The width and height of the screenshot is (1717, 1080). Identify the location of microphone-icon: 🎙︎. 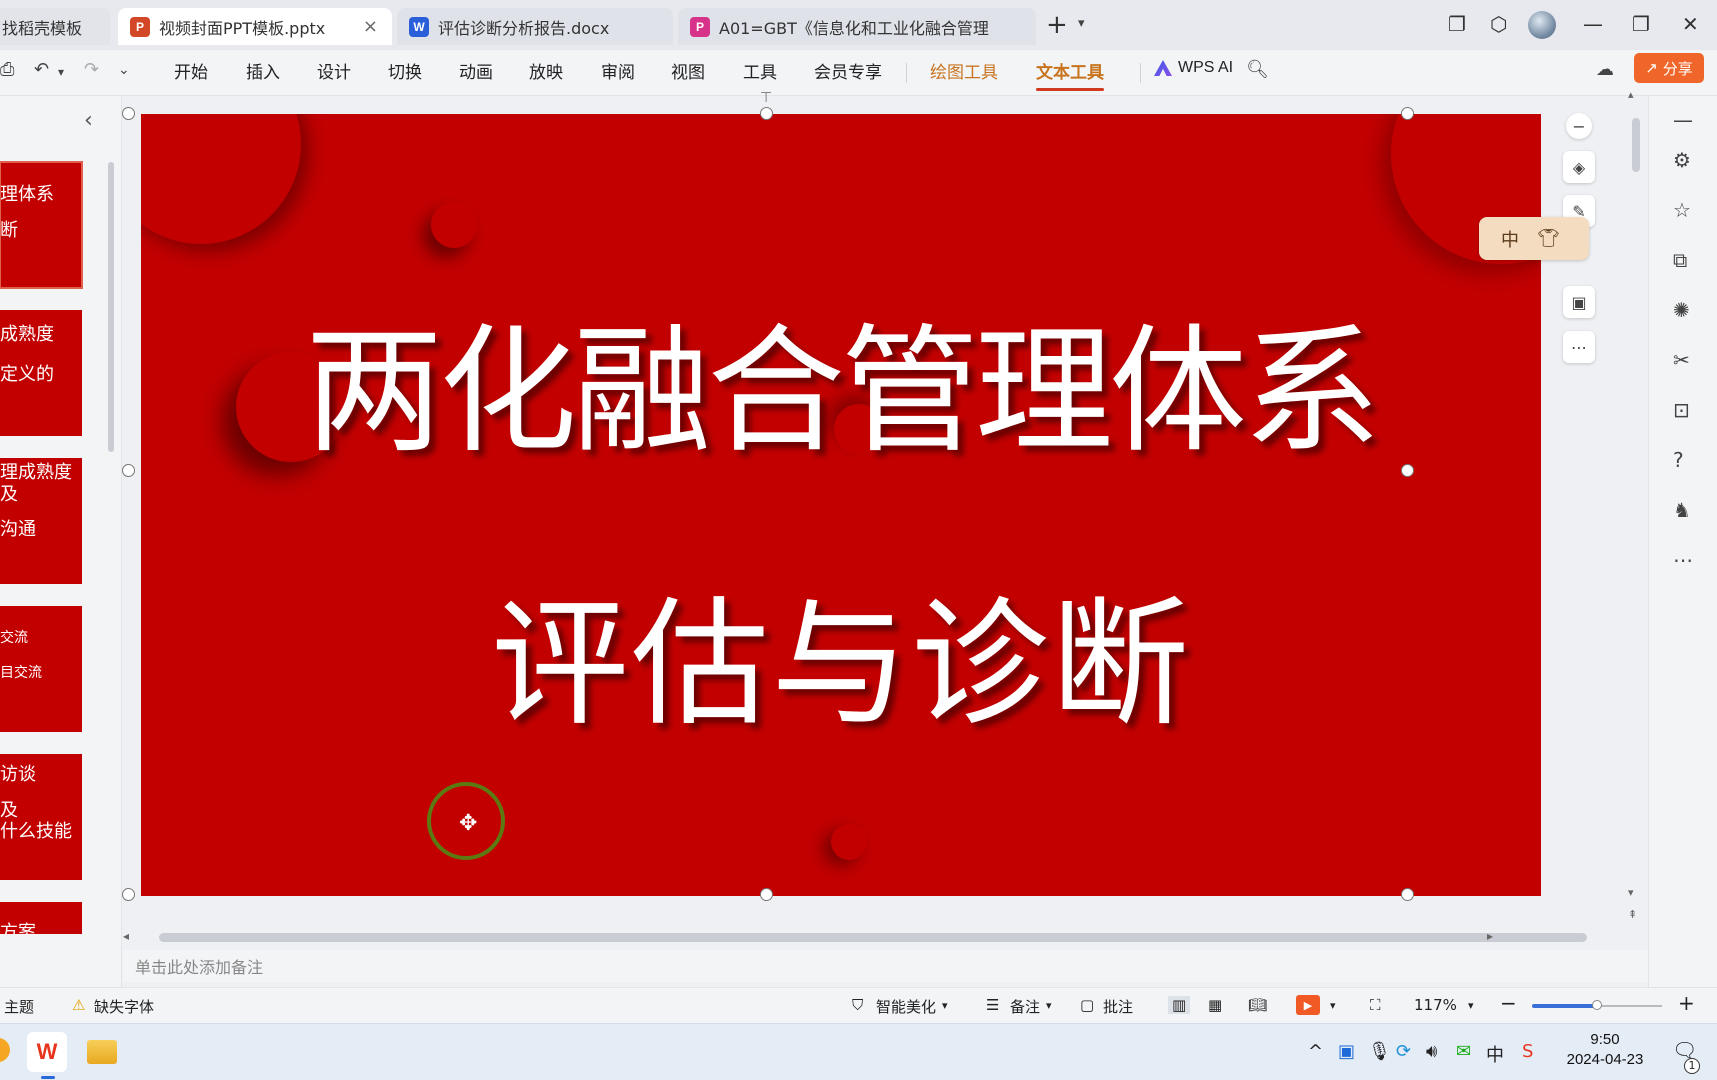
(1379, 1051).